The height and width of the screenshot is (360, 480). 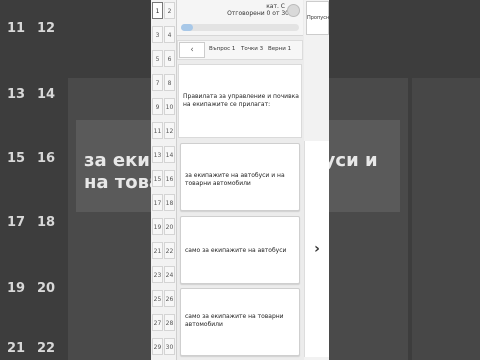 I want to click on background-number-grid: 11 12 13 14 15 16 17 18 19 20 21 22, so click(x=31, y=180).